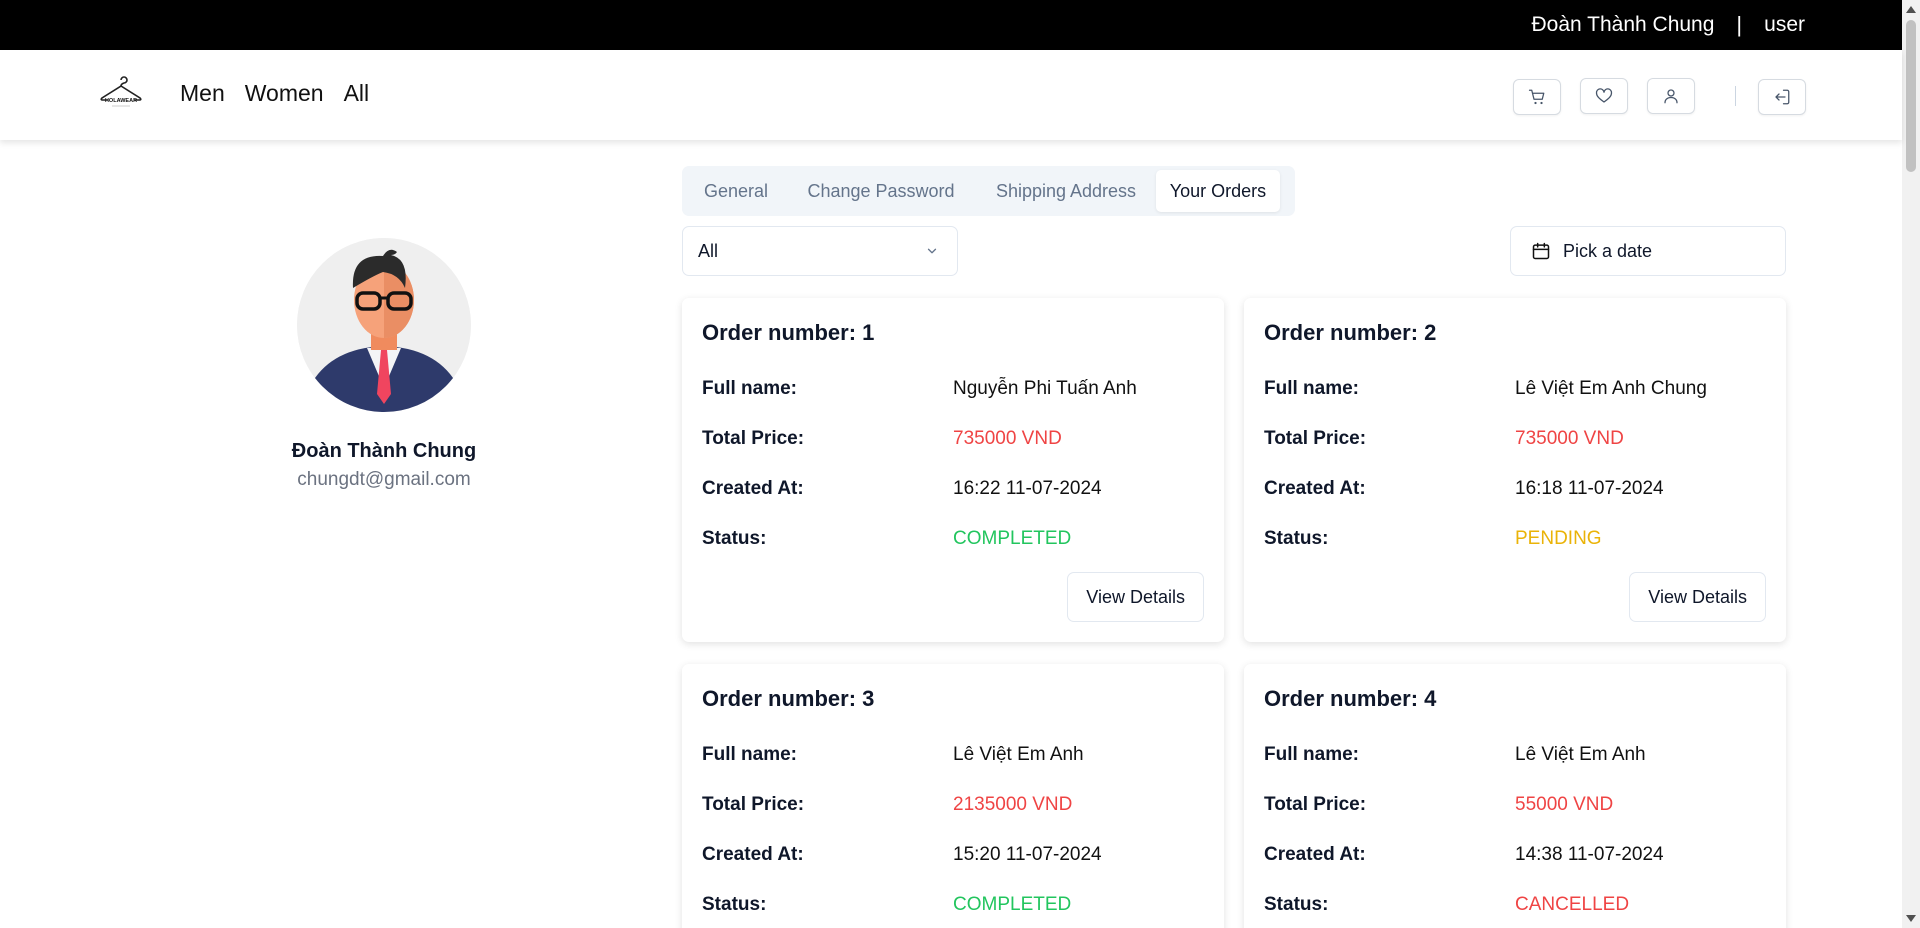 Image resolution: width=1920 pixels, height=928 pixels. I want to click on cart-button, so click(1537, 97).